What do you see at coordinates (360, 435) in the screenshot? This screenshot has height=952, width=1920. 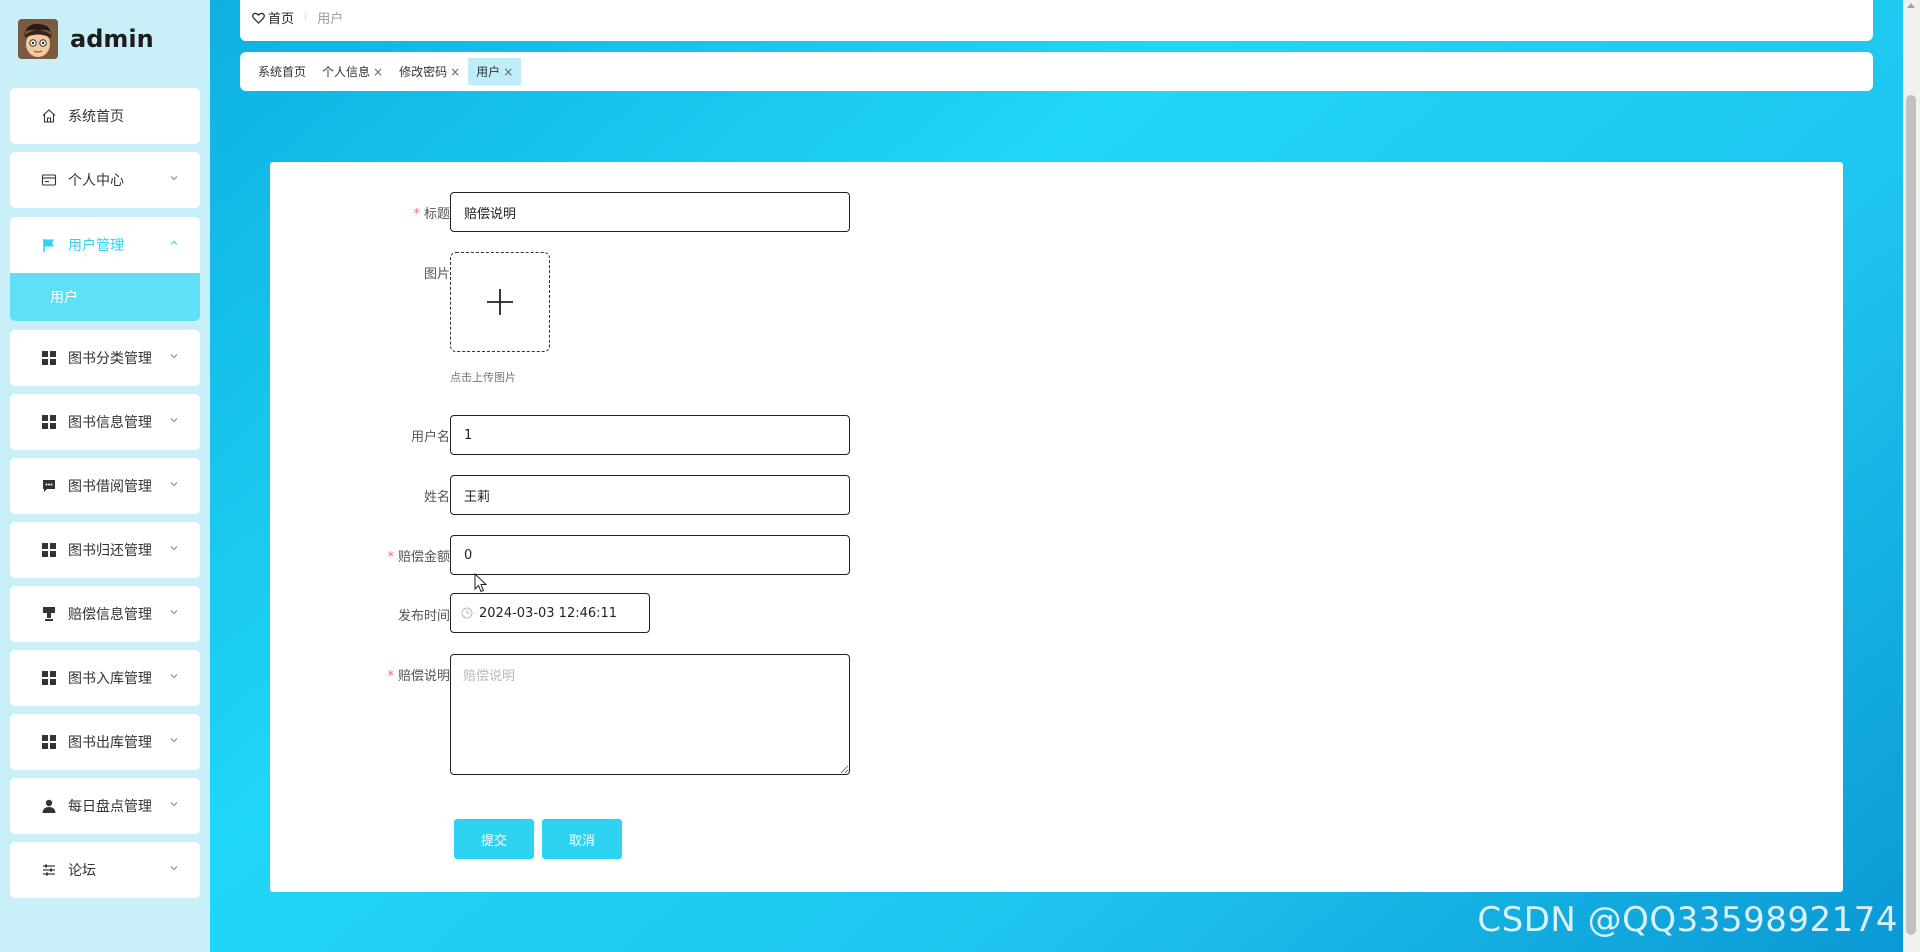 I see `username-label: 用户名` at bounding box center [360, 435].